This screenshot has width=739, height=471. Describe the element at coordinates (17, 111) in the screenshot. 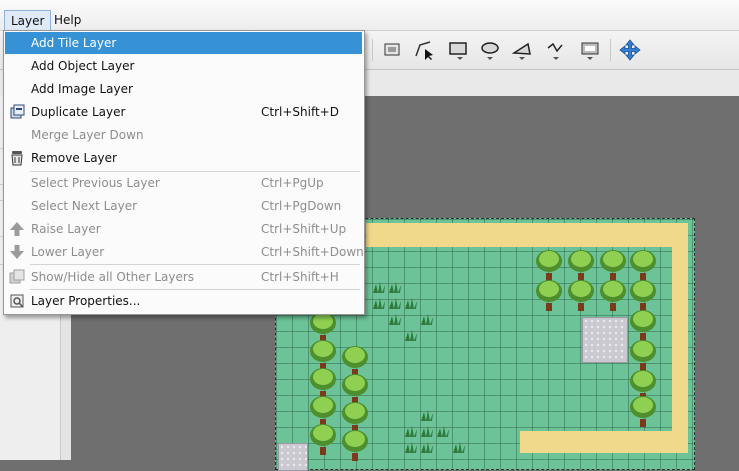

I see `duplicate-icon` at that location.